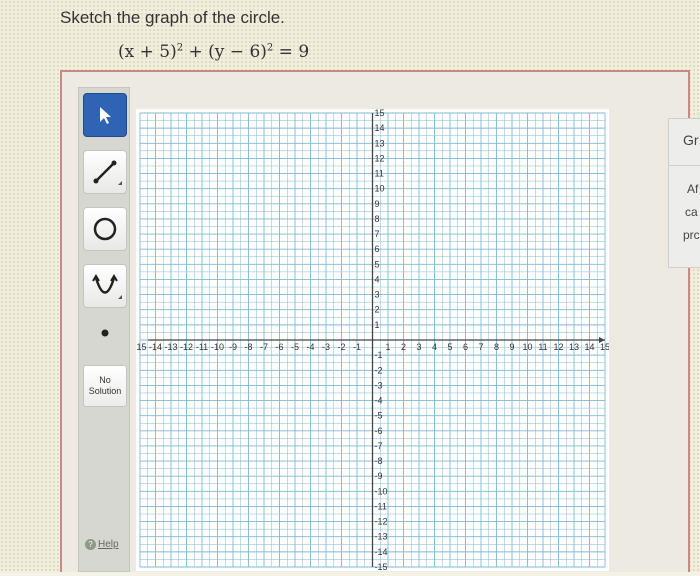 This screenshot has height=576, width=700. What do you see at coordinates (310, 347) in the screenshot?
I see `x-tick-label: -4` at bounding box center [310, 347].